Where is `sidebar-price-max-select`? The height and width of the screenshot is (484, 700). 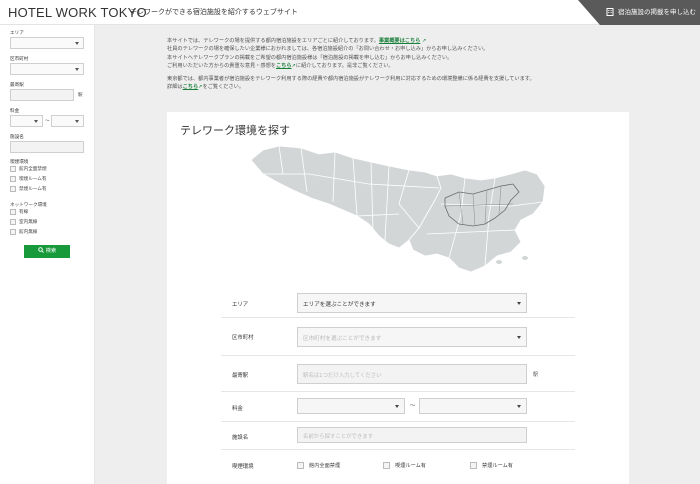 sidebar-price-max-select is located at coordinates (67, 121).